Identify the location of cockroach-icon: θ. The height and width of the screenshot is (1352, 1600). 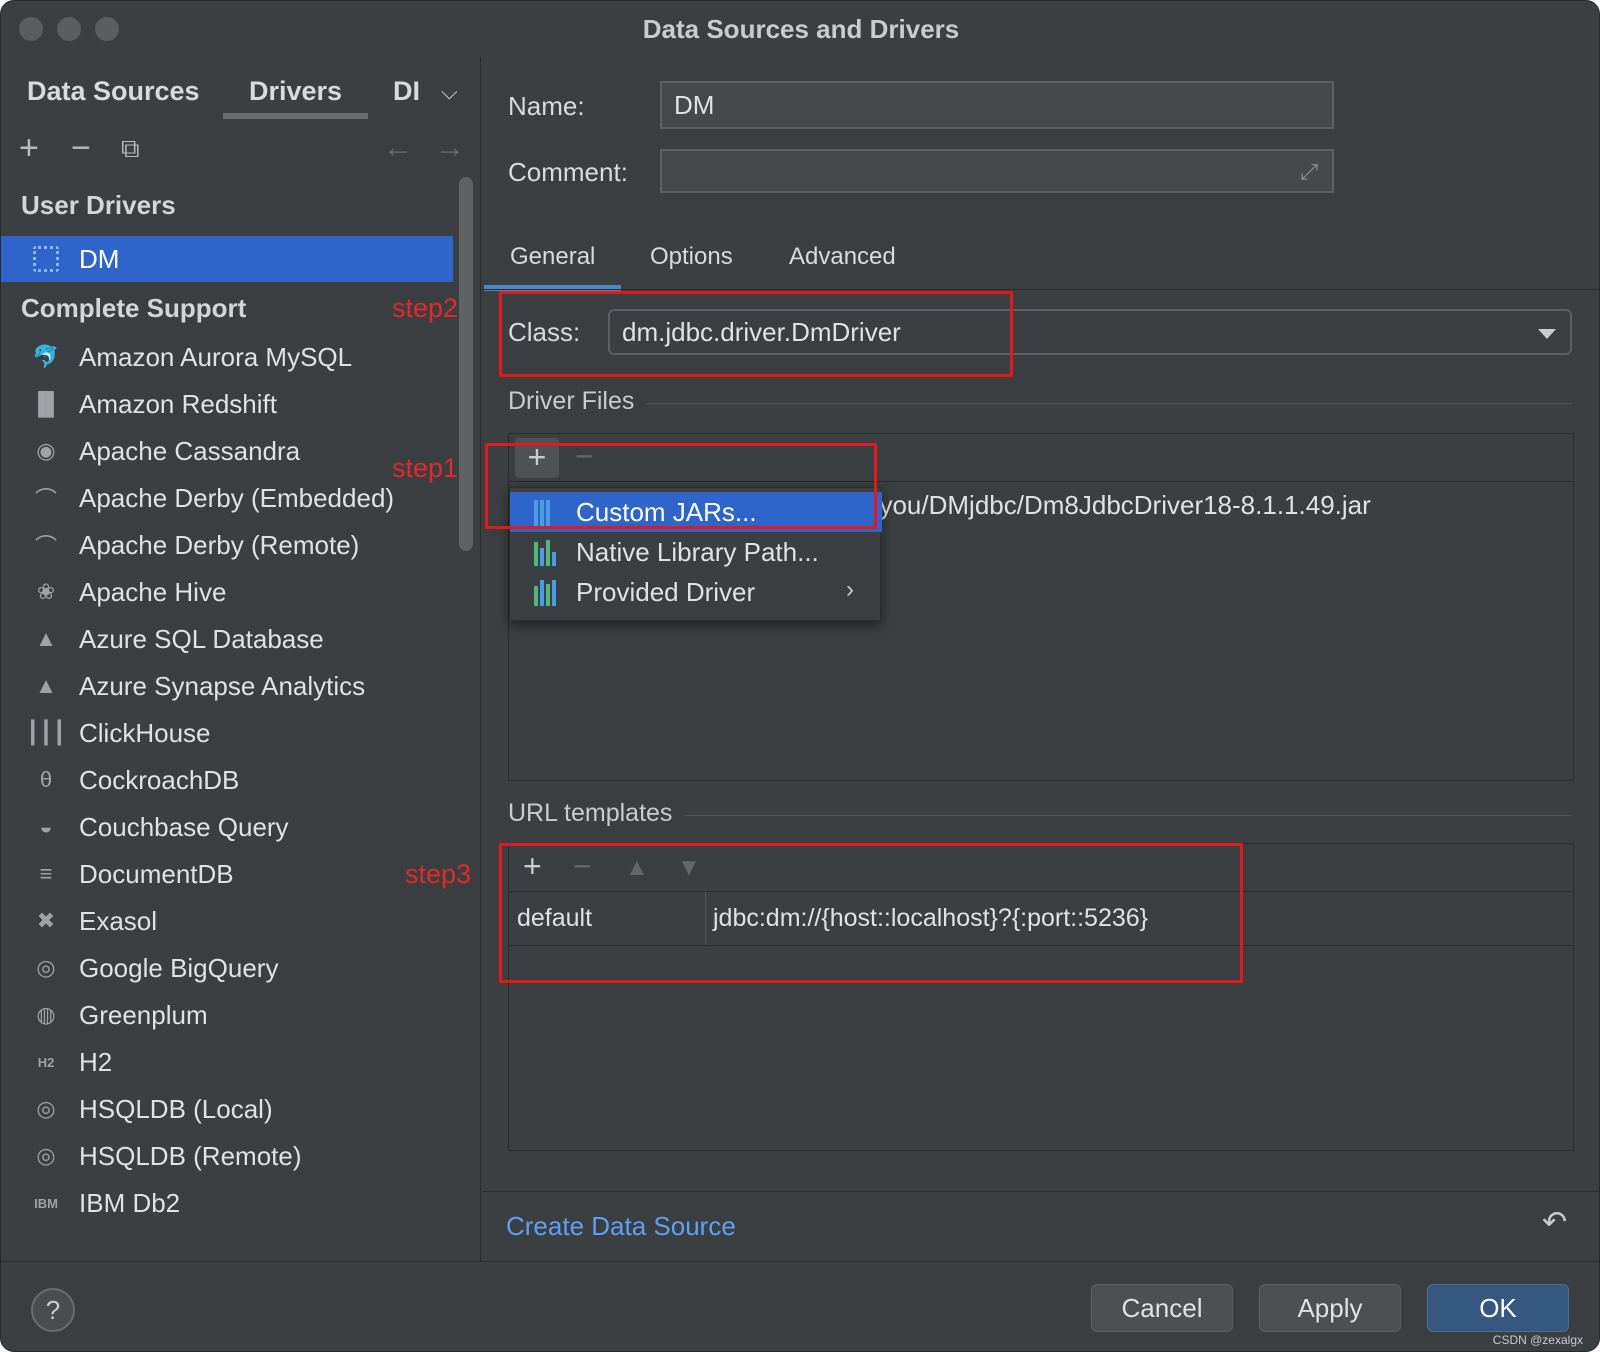
(46, 779).